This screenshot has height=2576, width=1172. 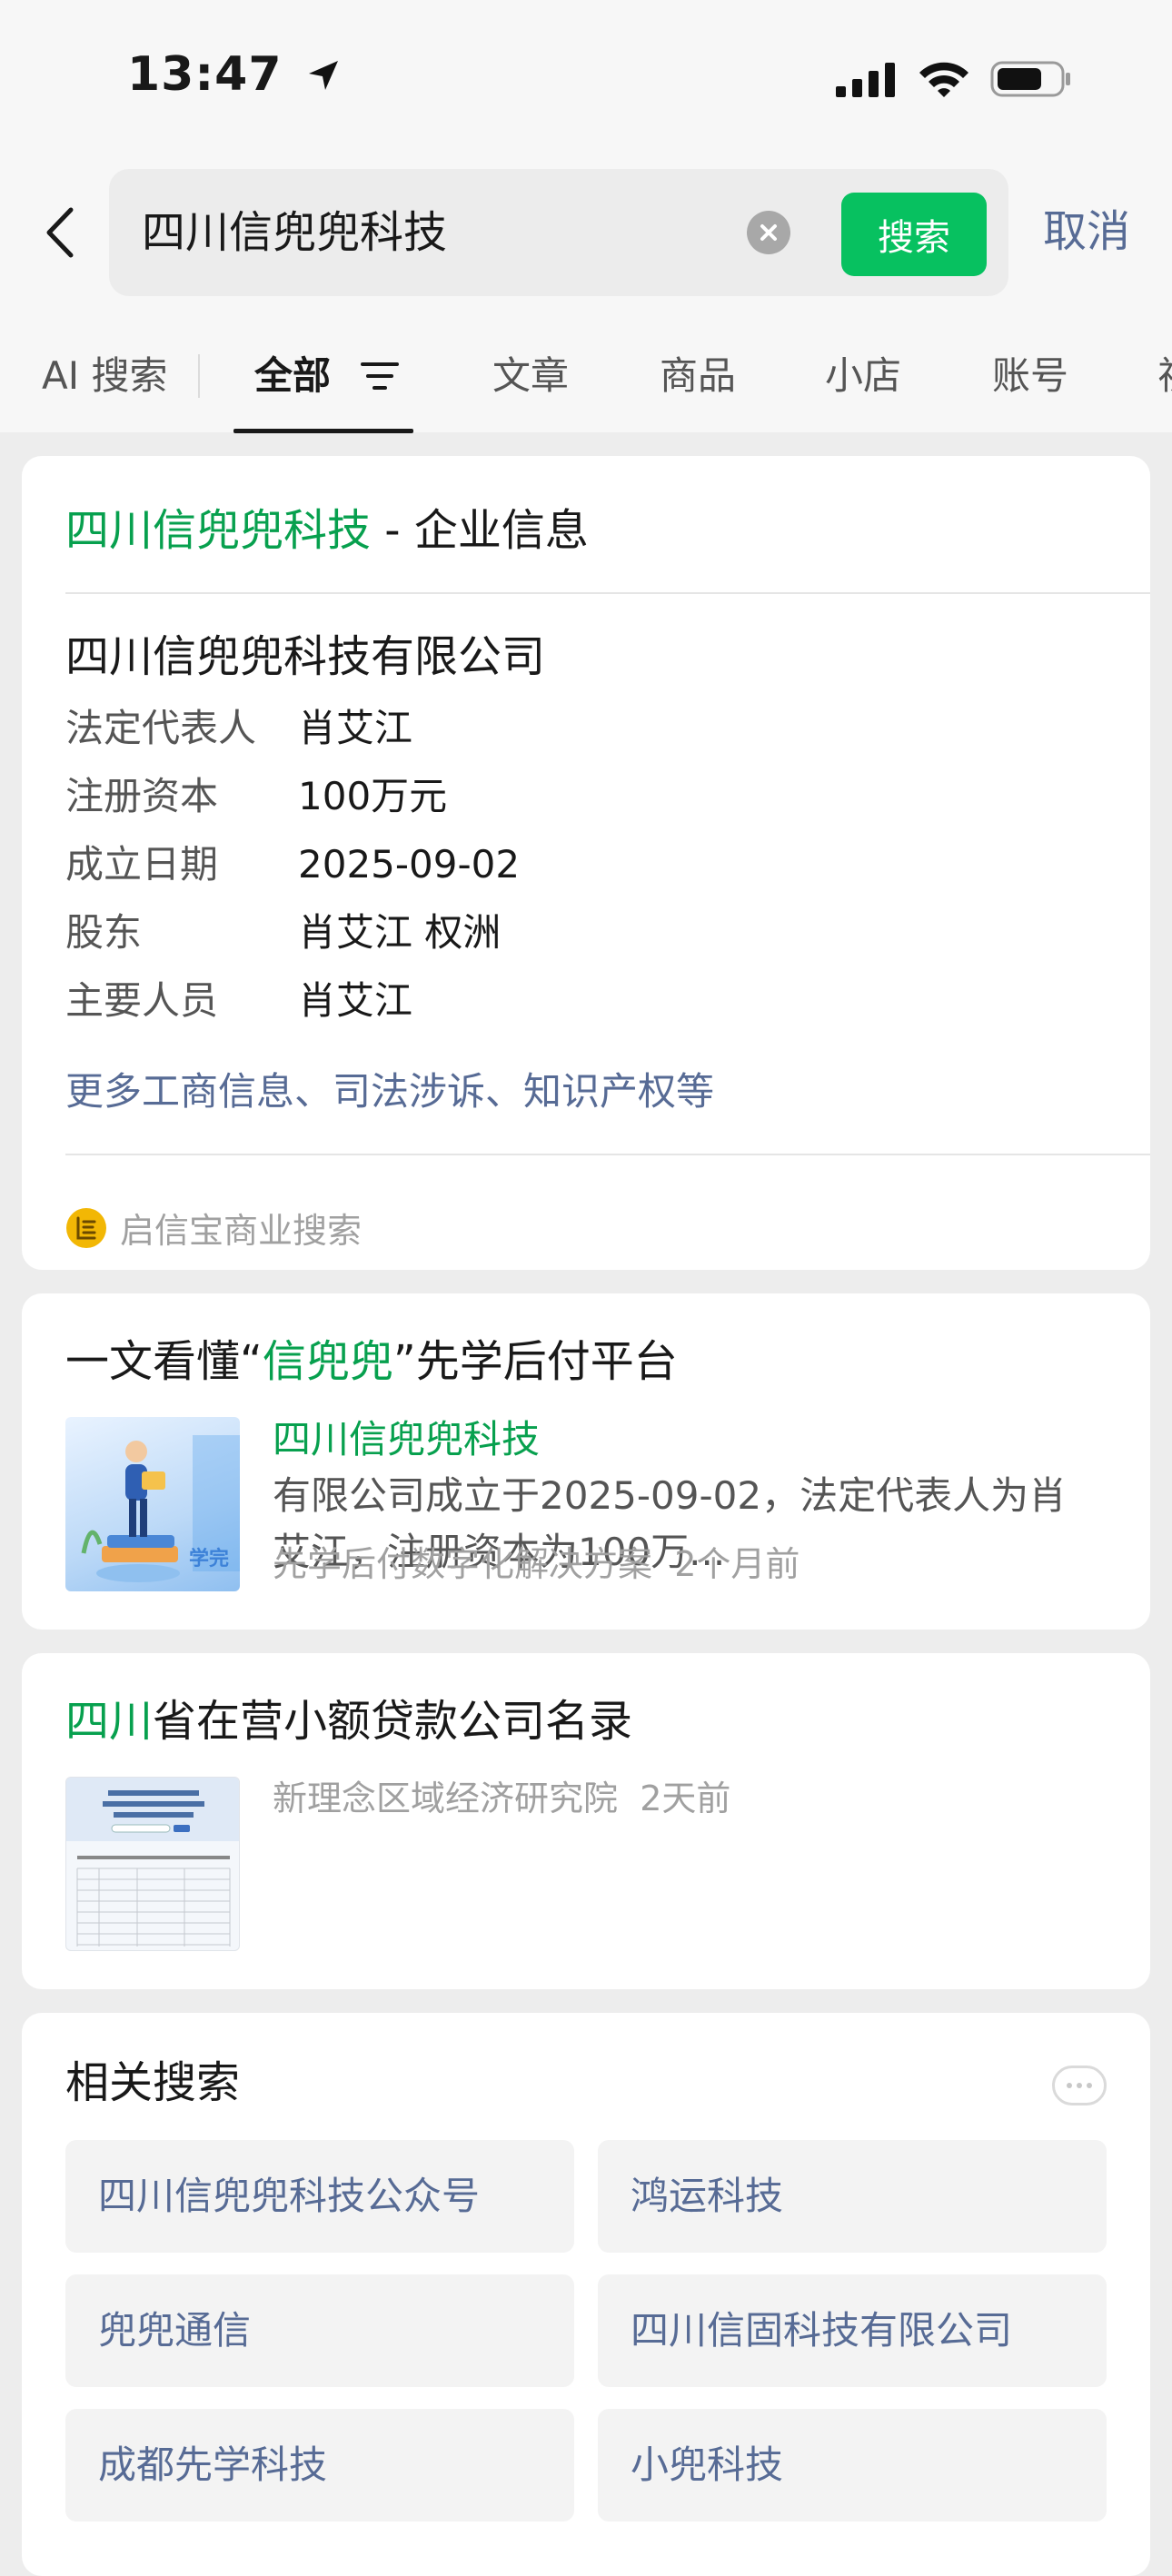 What do you see at coordinates (487, 232) in the screenshot?
I see `search-input` at bounding box center [487, 232].